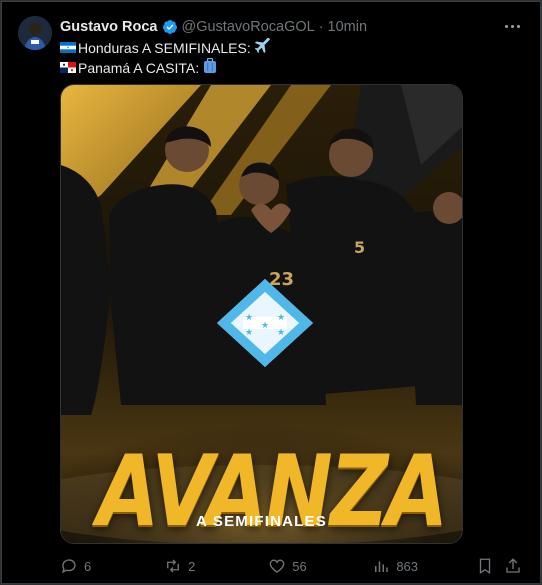  What do you see at coordinates (210, 68) in the screenshot?
I see `luggage-icon` at bounding box center [210, 68].